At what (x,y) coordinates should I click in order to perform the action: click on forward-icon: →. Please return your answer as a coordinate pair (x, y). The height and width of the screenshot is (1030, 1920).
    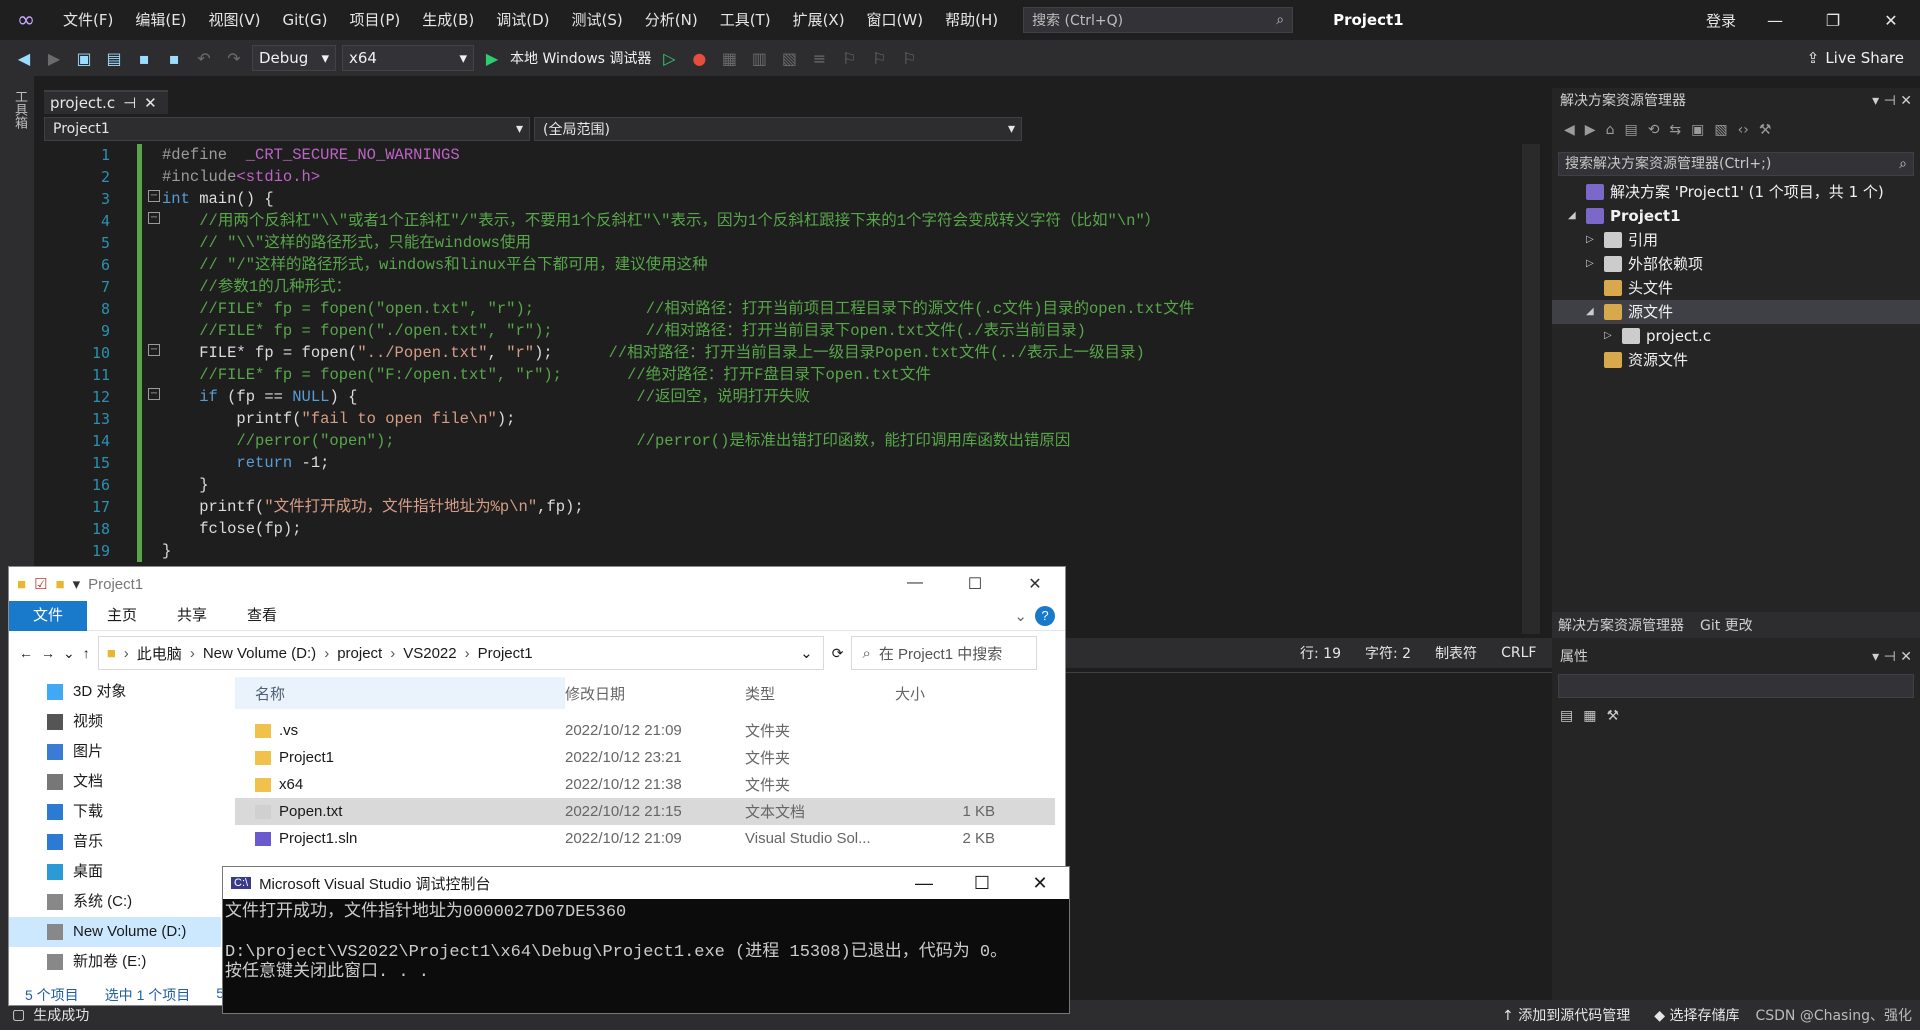
    Looking at the image, I should click on (48, 653).